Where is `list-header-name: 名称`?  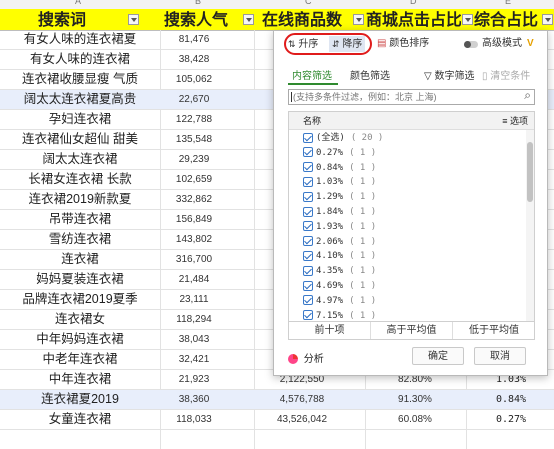 list-header-name: 名称 is located at coordinates (312, 121).